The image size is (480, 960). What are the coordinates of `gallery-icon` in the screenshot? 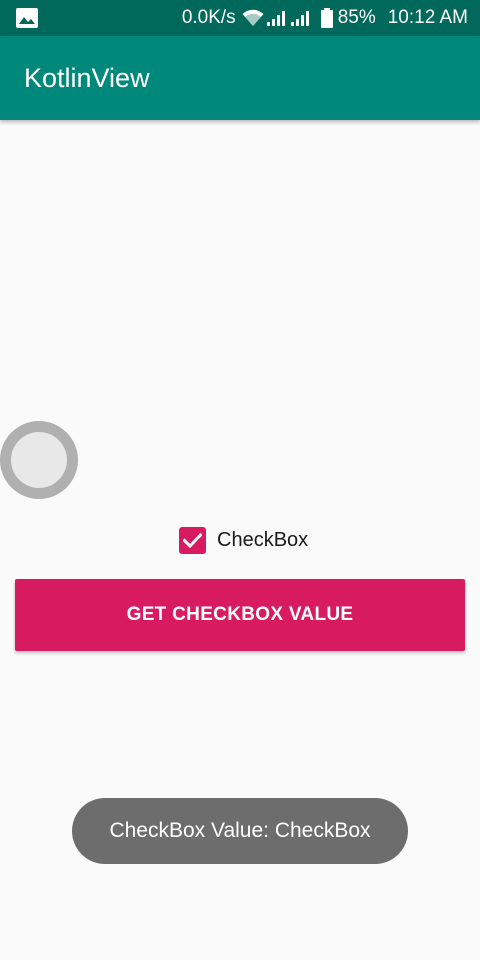 It's located at (27, 18).